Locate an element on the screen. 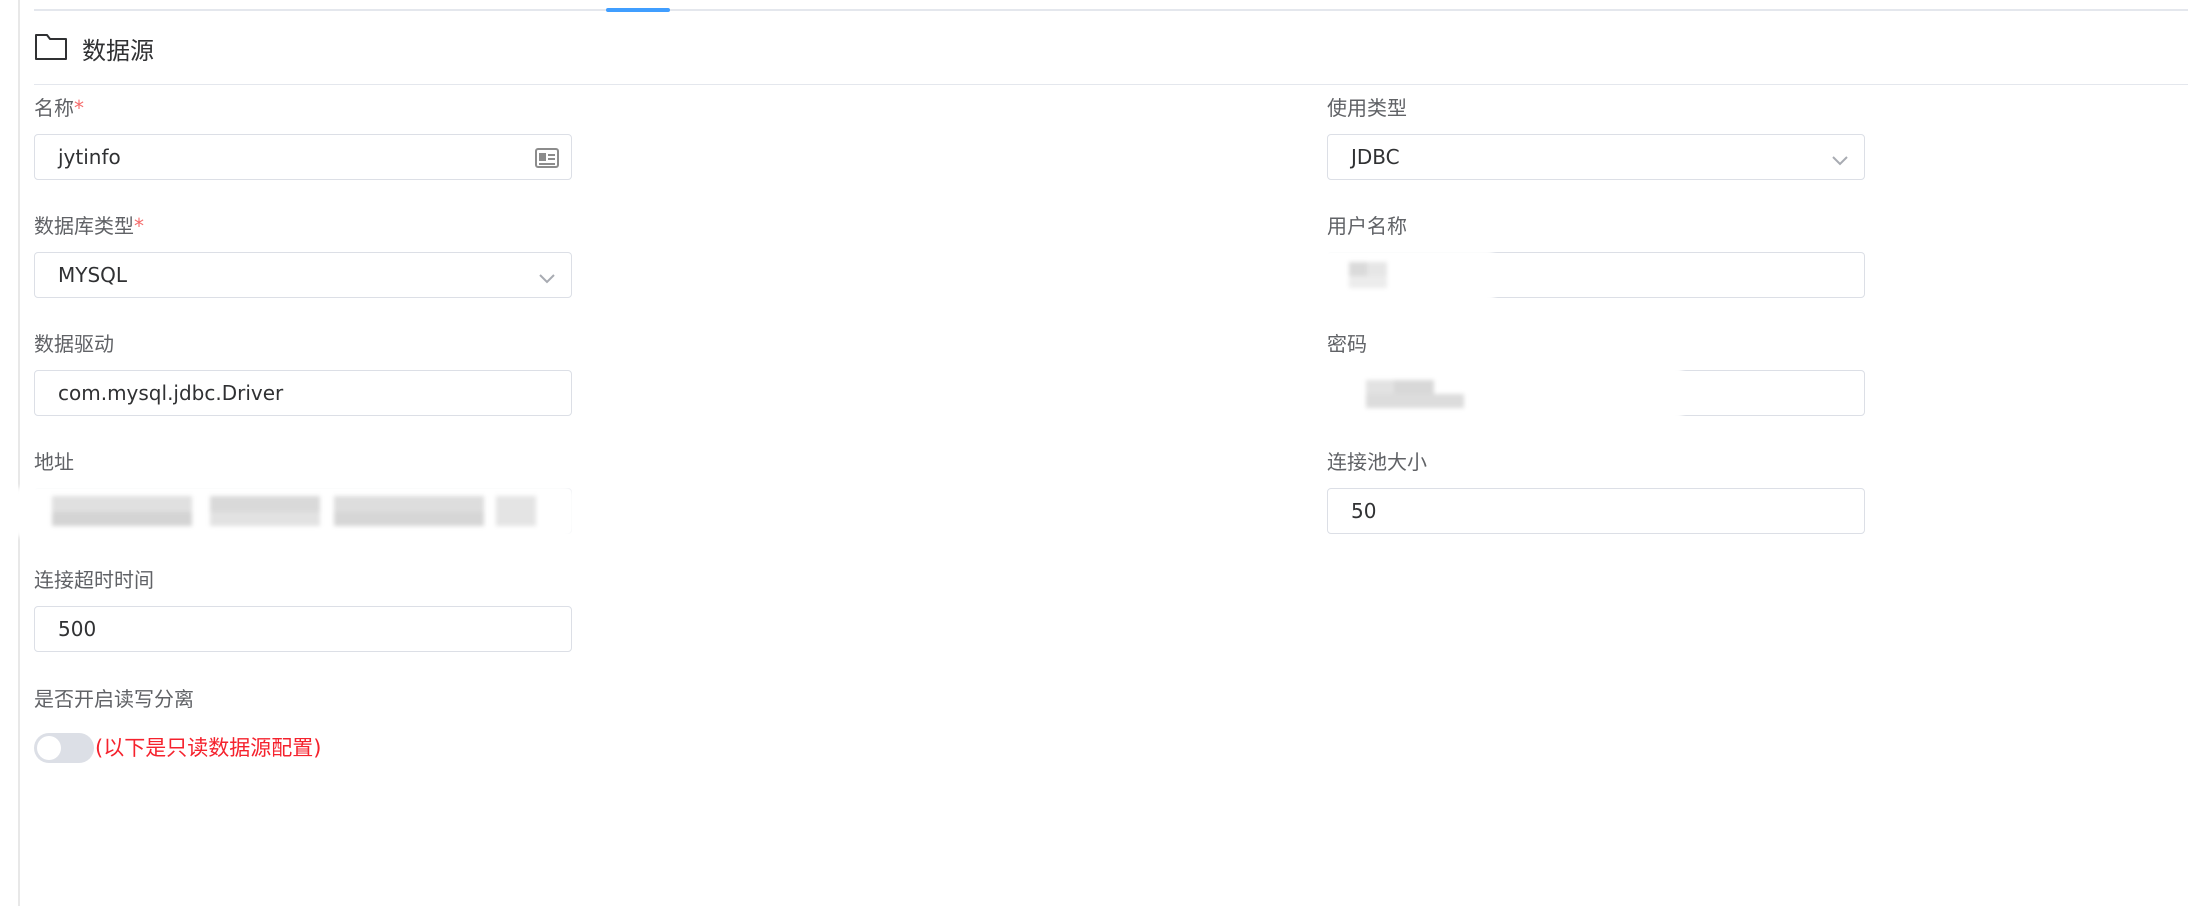  username-label: 用户名称 is located at coordinates (1367, 226).